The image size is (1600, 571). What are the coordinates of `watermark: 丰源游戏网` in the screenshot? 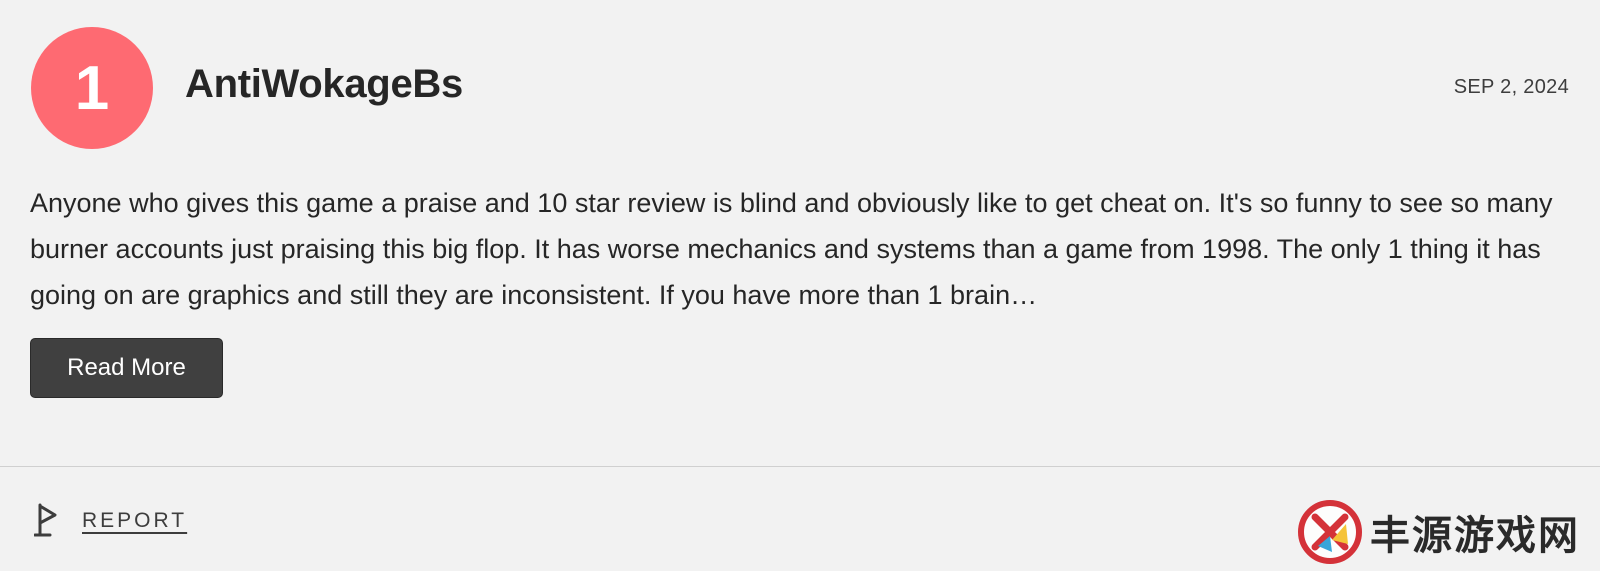 It's located at (1439, 532).